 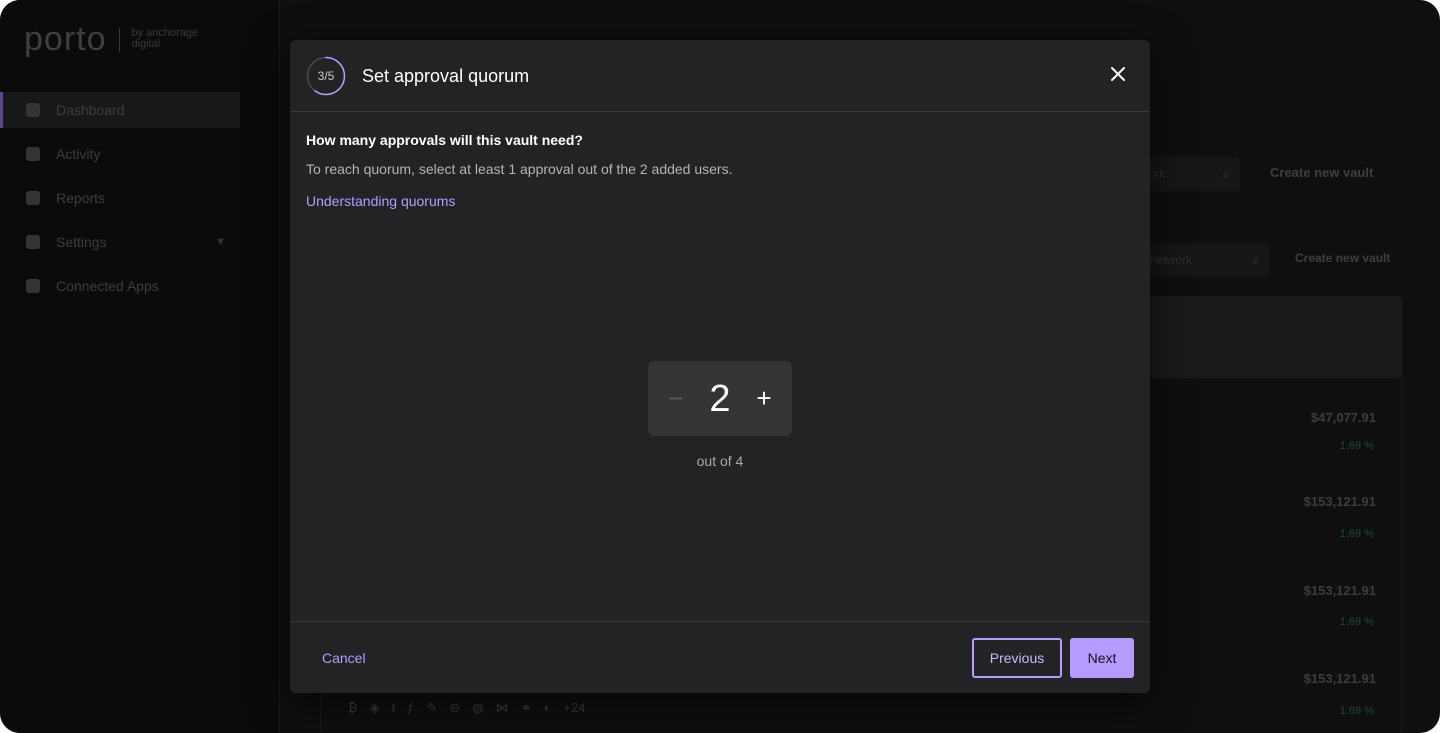 I want to click on quorum-question: How many approvals will this vault need?, so click(x=444, y=140).